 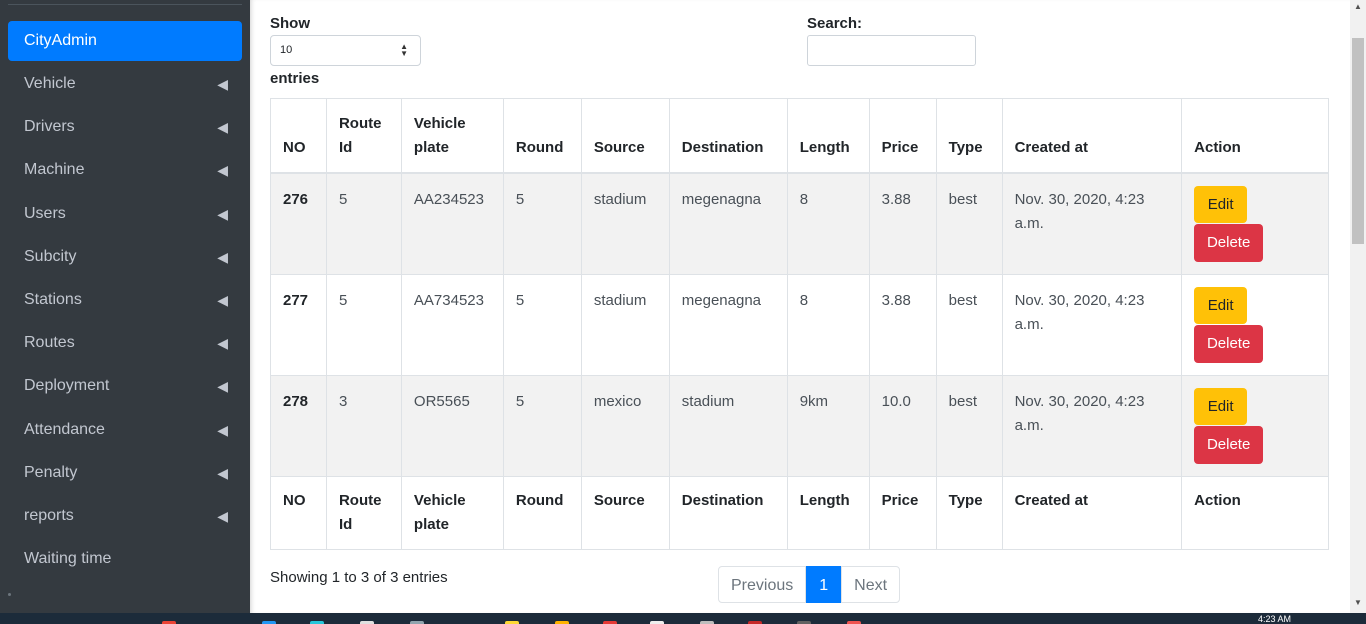 What do you see at coordinates (824, 584) in the screenshot?
I see `page-1-button: 1` at bounding box center [824, 584].